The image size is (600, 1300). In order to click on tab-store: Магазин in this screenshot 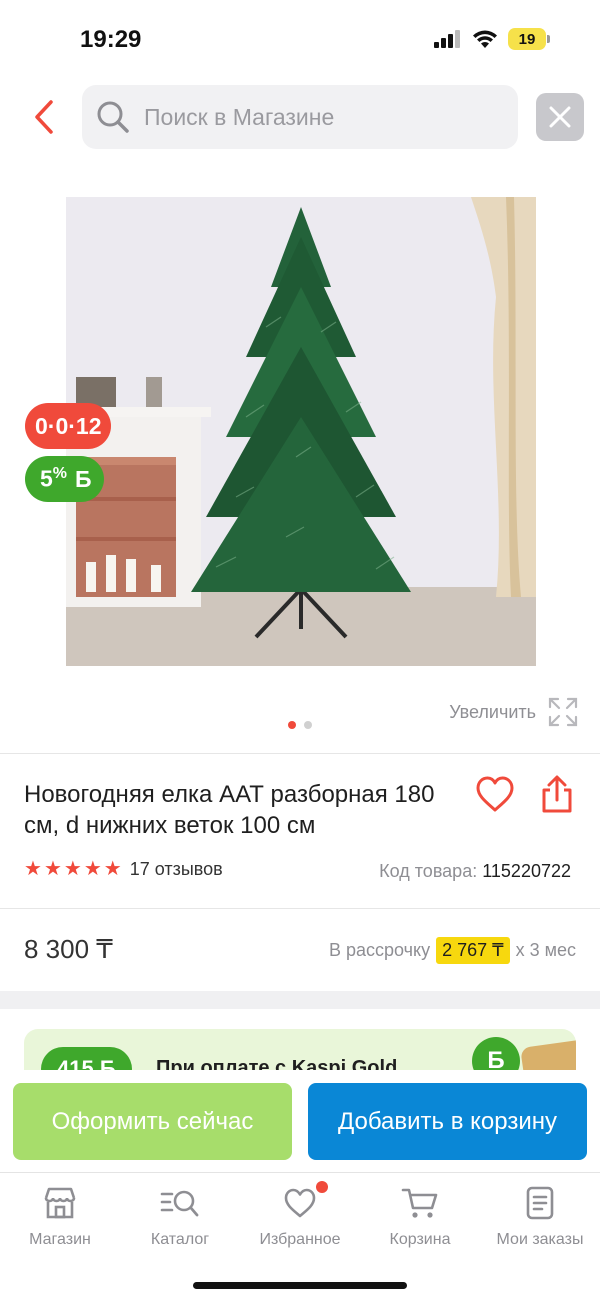, I will do `click(60, 1217)`.